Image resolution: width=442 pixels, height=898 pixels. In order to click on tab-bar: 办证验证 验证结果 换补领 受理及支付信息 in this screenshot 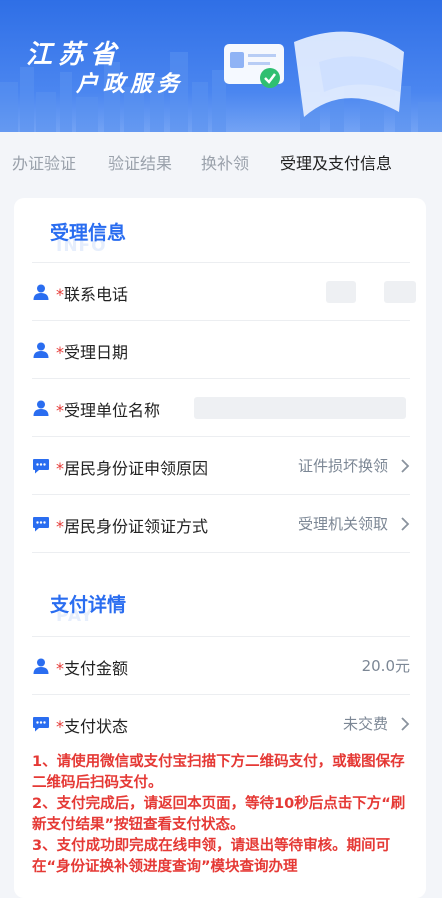, I will do `click(221, 161)`.